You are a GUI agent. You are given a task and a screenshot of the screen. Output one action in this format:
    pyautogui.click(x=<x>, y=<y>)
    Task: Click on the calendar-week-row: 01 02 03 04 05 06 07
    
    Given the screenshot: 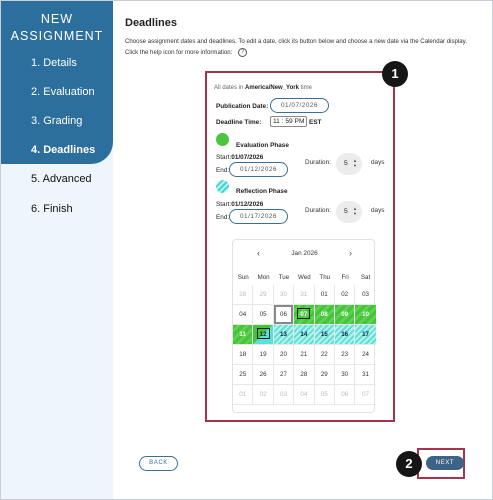 What is the action you would take?
    pyautogui.click(x=304, y=395)
    